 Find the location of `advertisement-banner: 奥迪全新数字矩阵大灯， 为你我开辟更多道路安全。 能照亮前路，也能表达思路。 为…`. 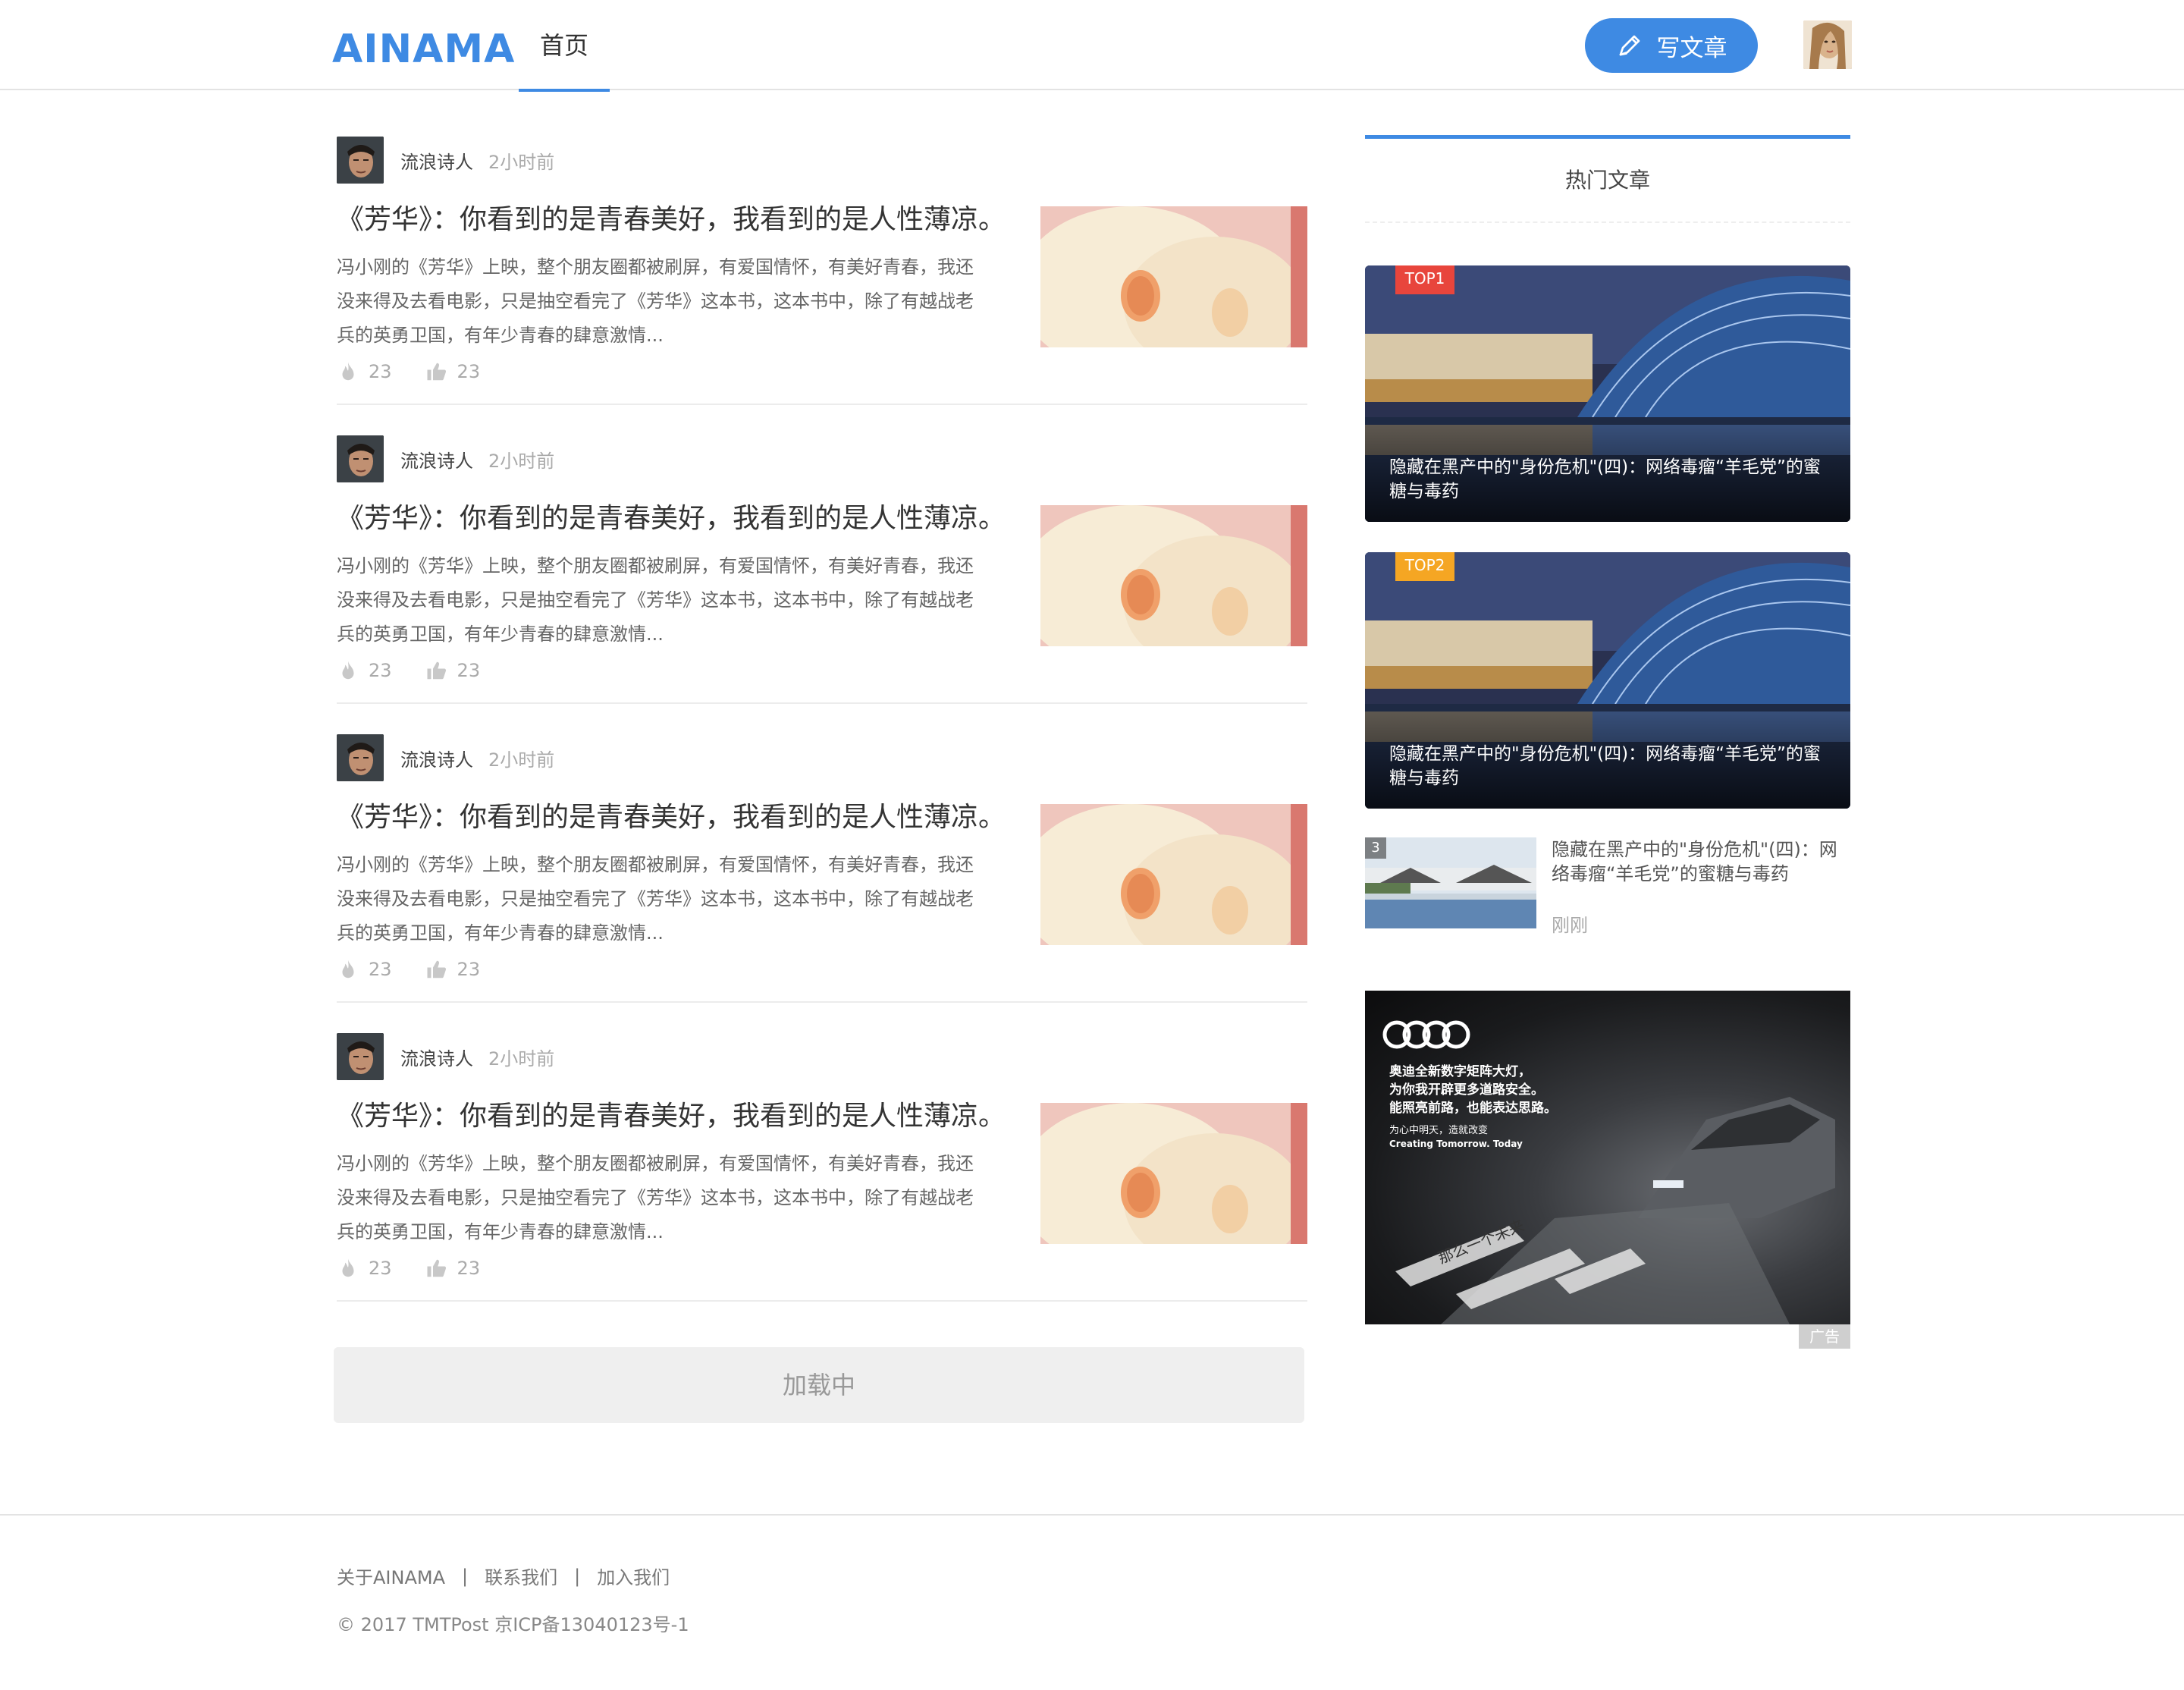

advertisement-banner: 奥迪全新数字矩阵大灯， 为你我开辟更多道路安全。 能照亮前路，也能表达思路。 为… is located at coordinates (1607, 1157).